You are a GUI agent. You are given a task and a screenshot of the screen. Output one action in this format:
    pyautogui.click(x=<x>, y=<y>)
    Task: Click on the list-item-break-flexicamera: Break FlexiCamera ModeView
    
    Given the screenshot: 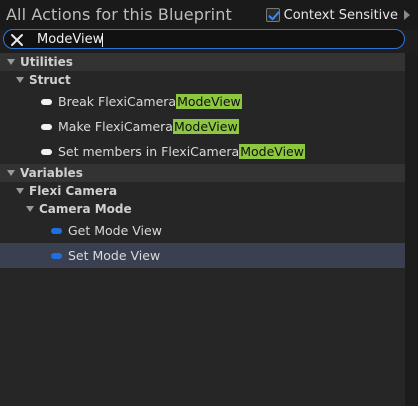 What is the action you would take?
    pyautogui.click(x=202, y=101)
    